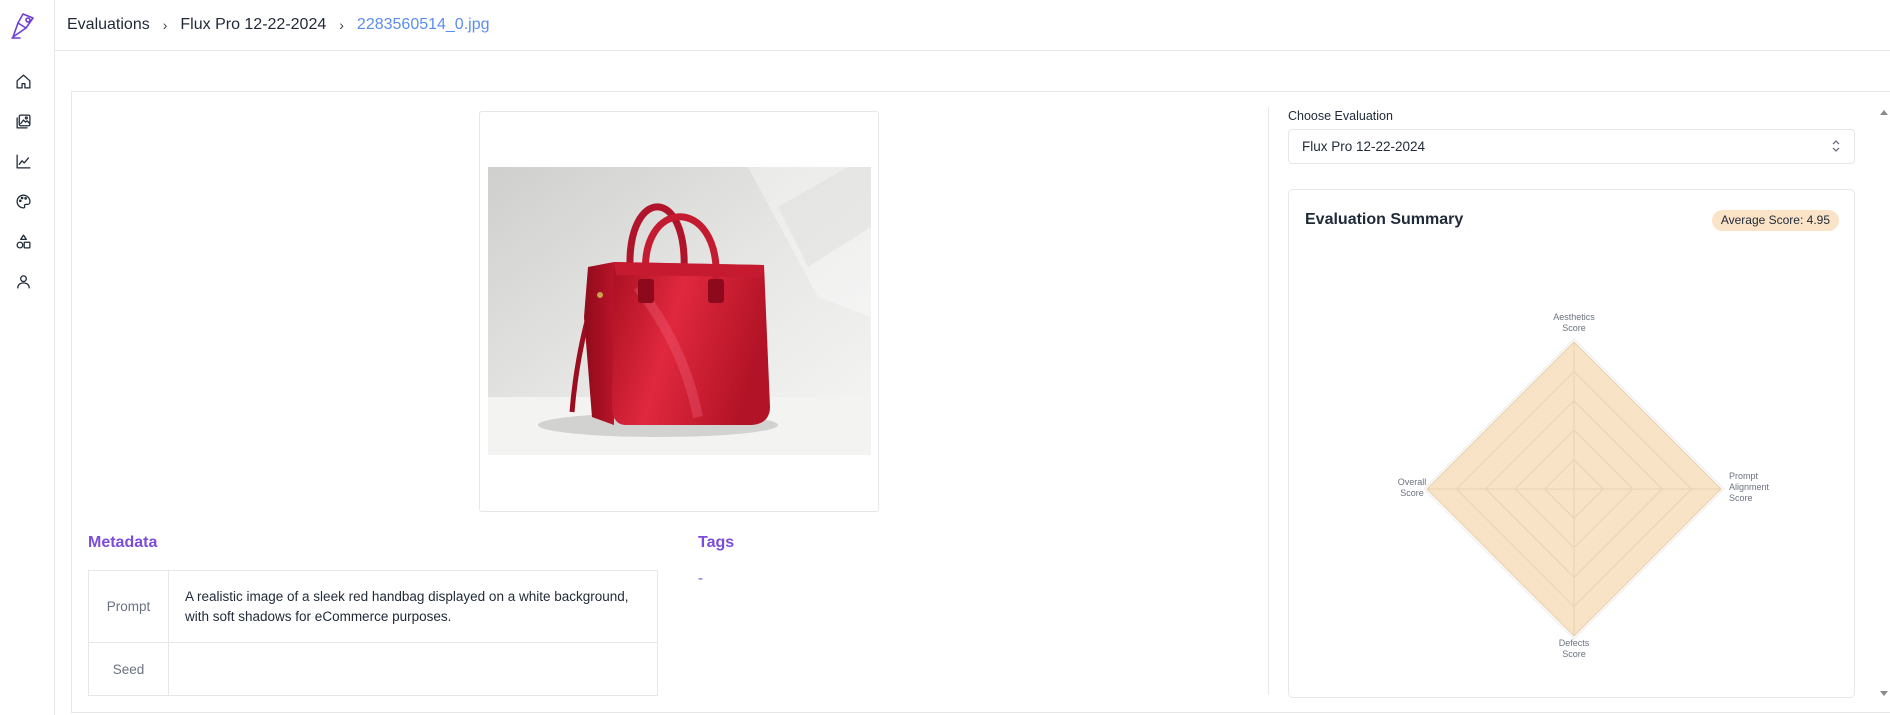 The height and width of the screenshot is (715, 1890). What do you see at coordinates (23, 201) in the screenshot?
I see `palette-icon` at bounding box center [23, 201].